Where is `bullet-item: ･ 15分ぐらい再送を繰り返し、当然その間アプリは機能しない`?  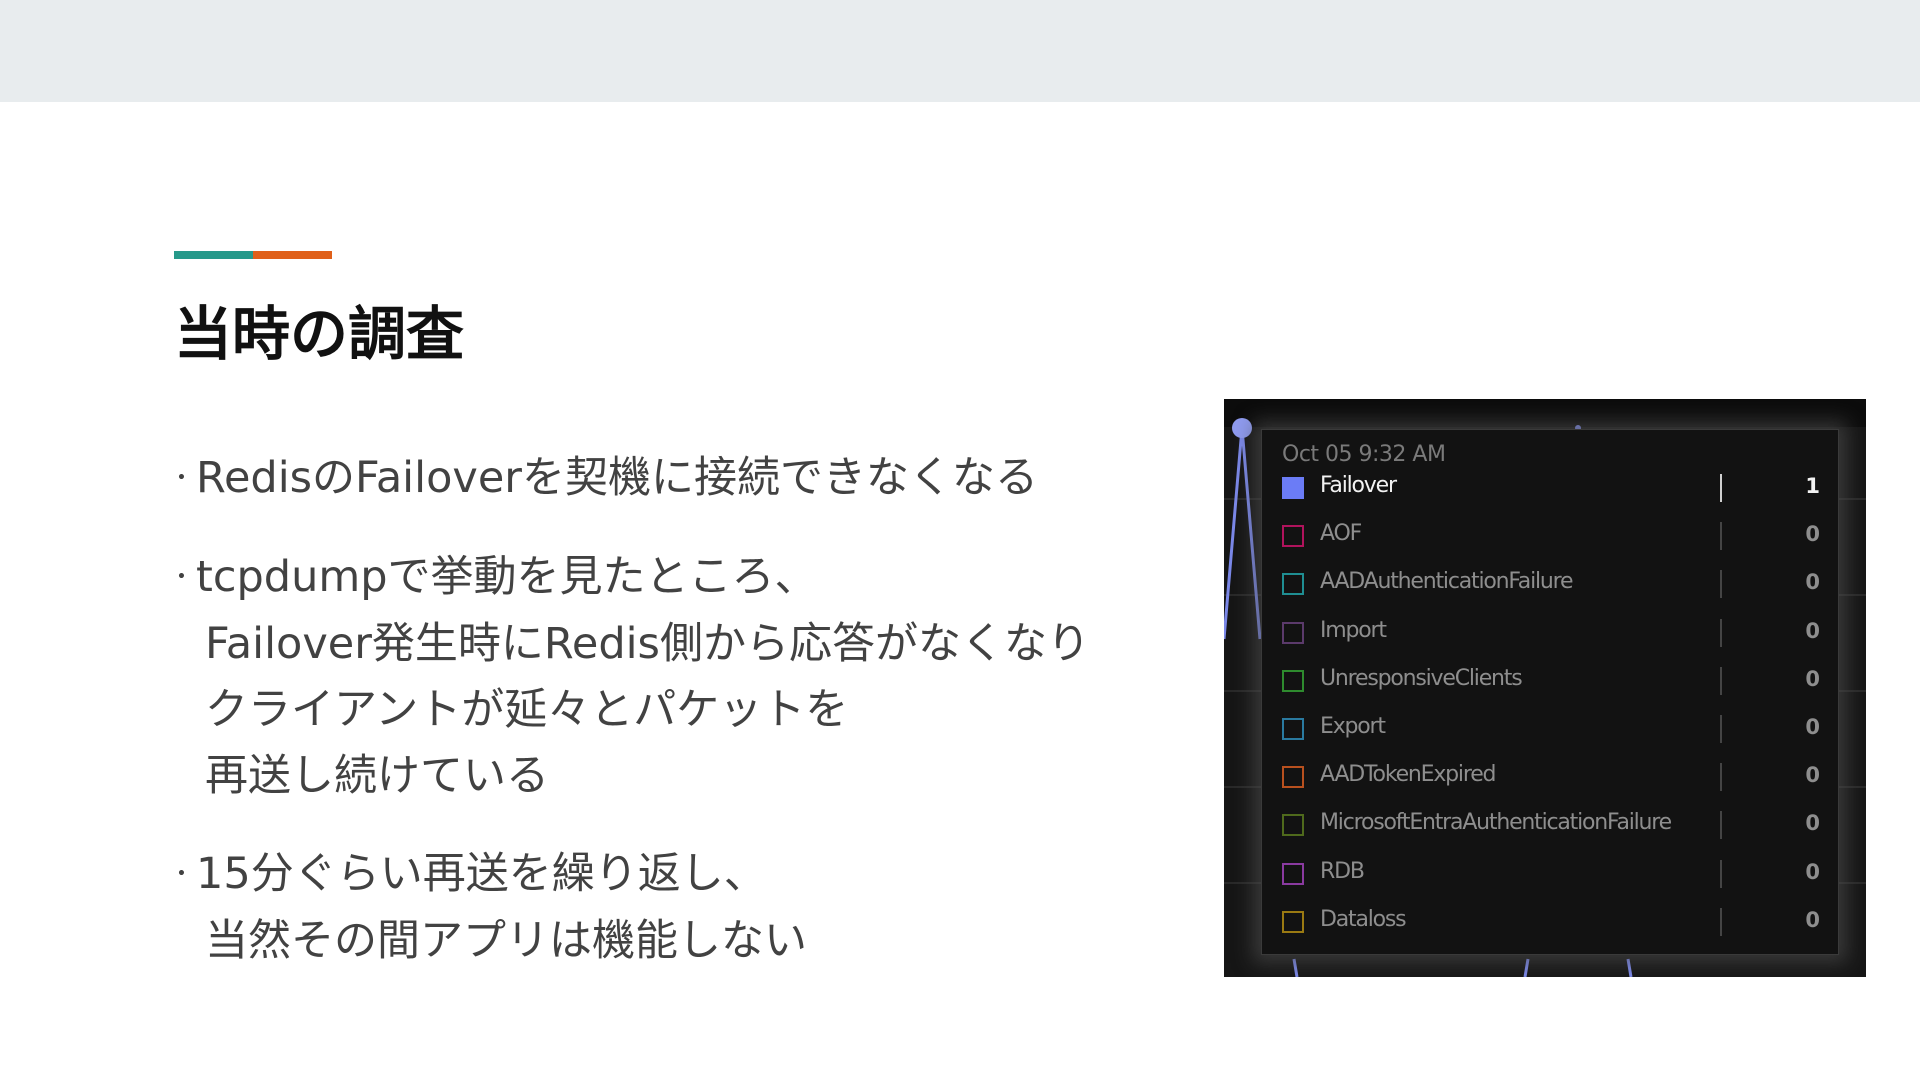
bullet-item: ･ 15分ぐらい再送を繰り返し、当然その間アプリは機能しない is located at coordinates (664, 907).